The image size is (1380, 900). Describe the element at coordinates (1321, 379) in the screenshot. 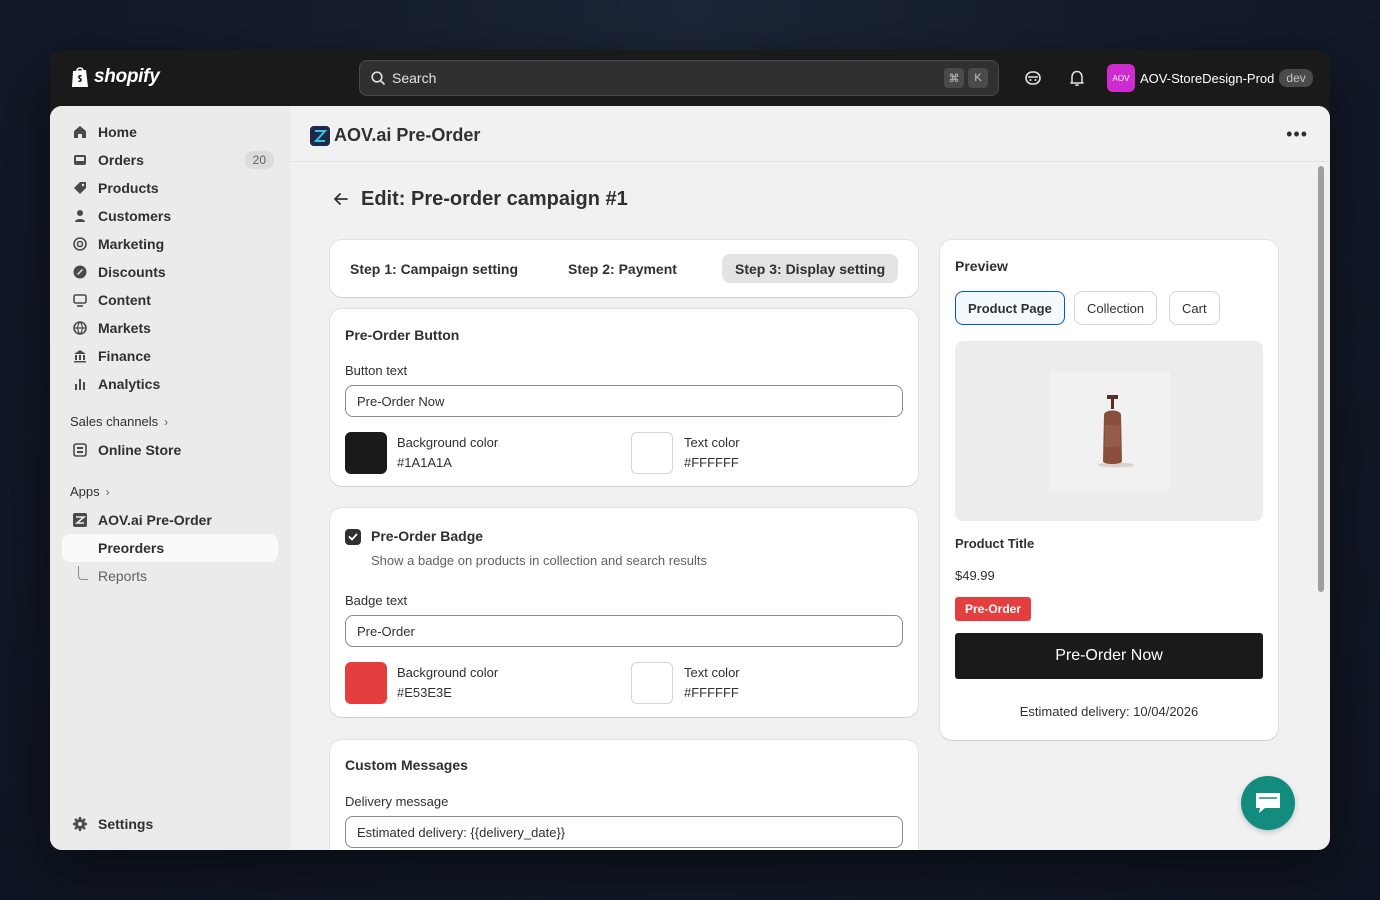

I see `scrollbar-thumb` at that location.